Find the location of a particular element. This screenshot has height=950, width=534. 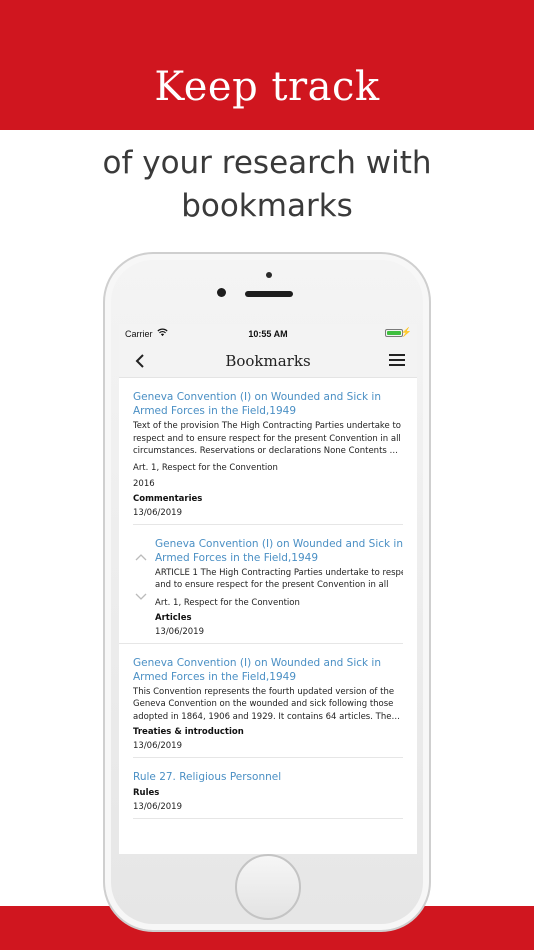

page-title: Bookmarks is located at coordinates (268, 361).